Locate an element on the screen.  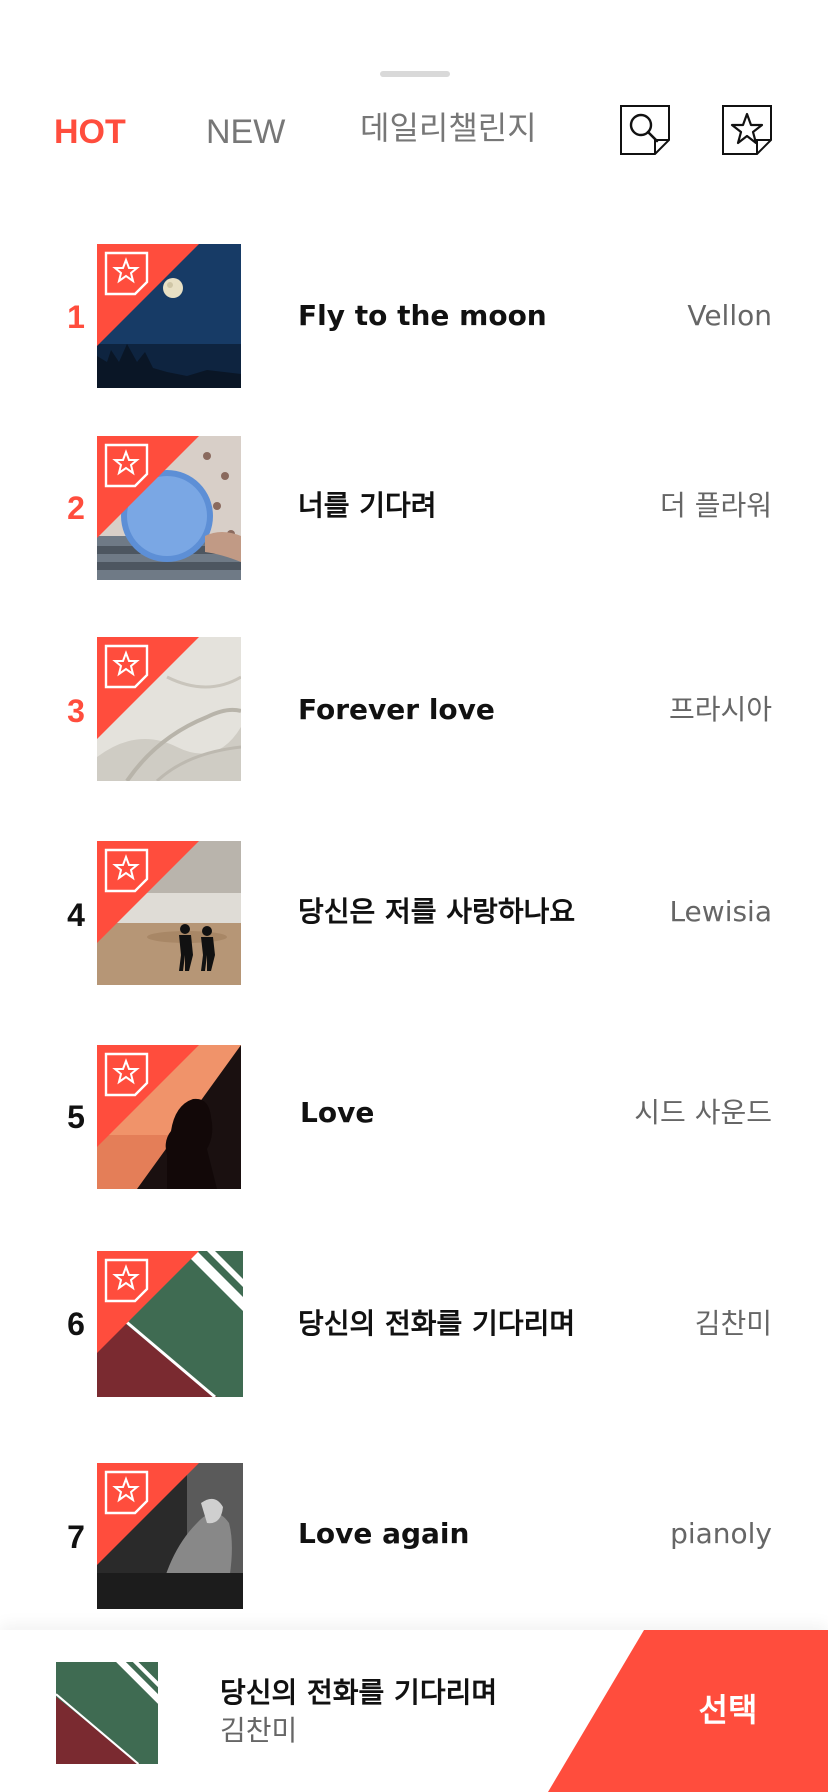
song-row: 7 Love again pianoly is located at coordinates (414, 1536).